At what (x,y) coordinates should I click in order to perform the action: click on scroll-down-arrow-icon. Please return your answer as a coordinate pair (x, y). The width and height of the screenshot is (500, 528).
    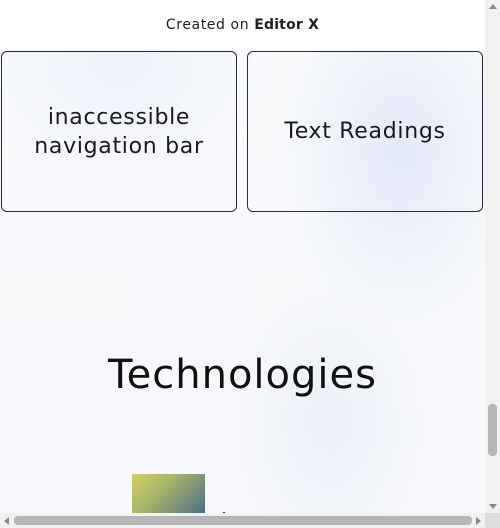
    Looking at the image, I should click on (493, 506).